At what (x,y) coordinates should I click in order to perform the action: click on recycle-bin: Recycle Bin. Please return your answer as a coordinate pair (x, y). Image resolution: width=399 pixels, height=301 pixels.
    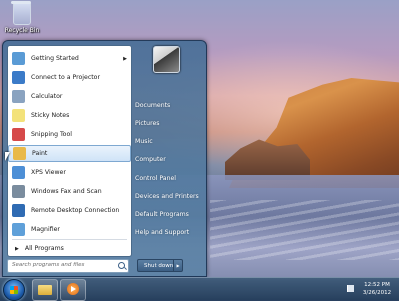
    Looking at the image, I should click on (22, 17).